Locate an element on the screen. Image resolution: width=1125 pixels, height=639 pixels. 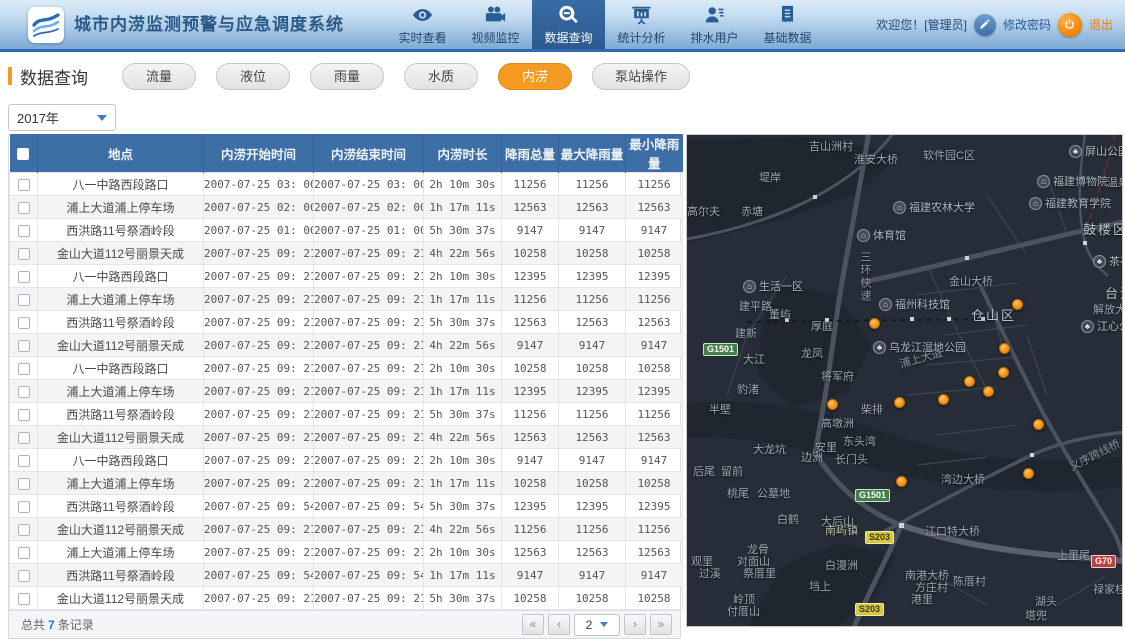
map-label: 桃尾 is located at coordinates (738, 494).